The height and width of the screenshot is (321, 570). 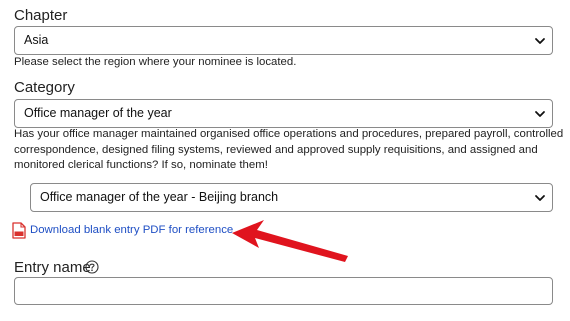 I want to click on chapter-label: Chapter, so click(x=41, y=15).